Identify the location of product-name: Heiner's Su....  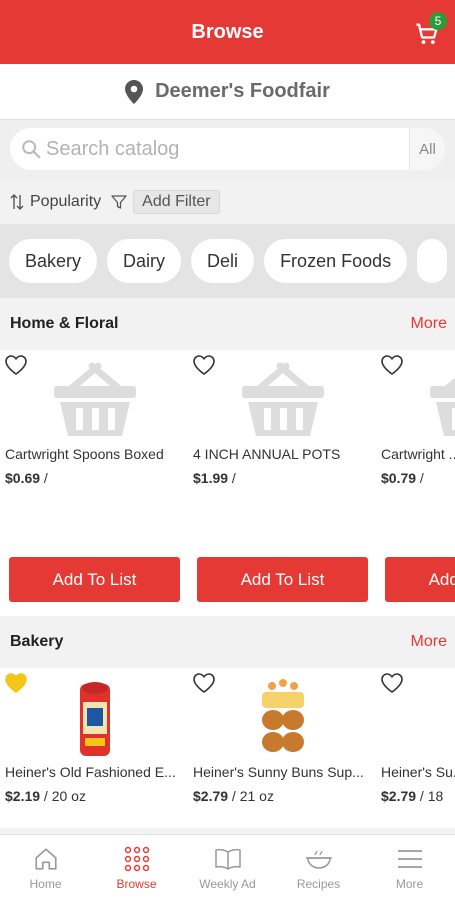
(418, 772).